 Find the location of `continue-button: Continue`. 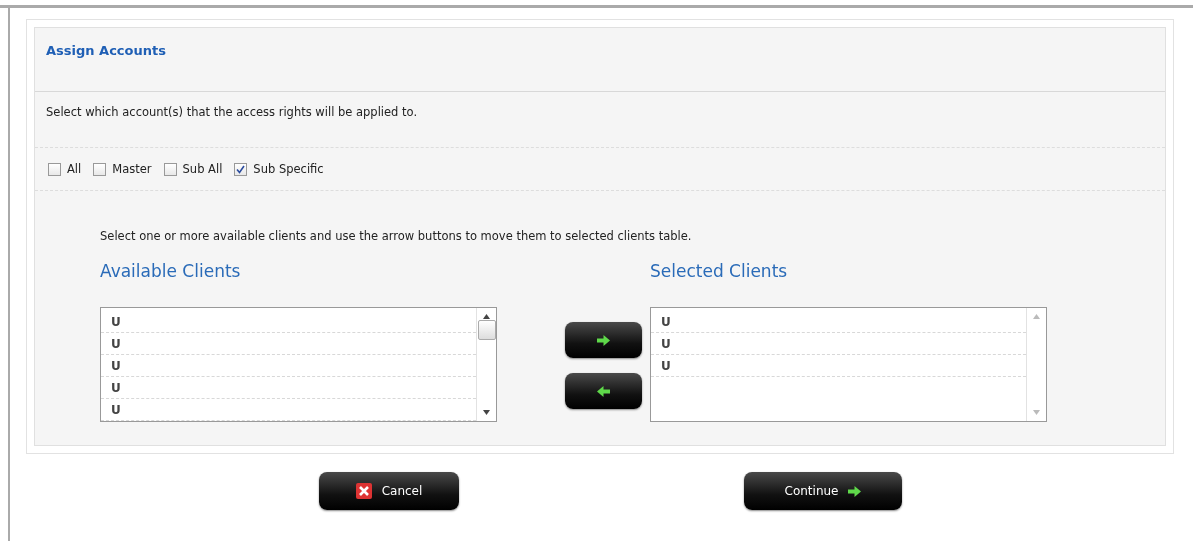

continue-button: Continue is located at coordinates (823, 491).